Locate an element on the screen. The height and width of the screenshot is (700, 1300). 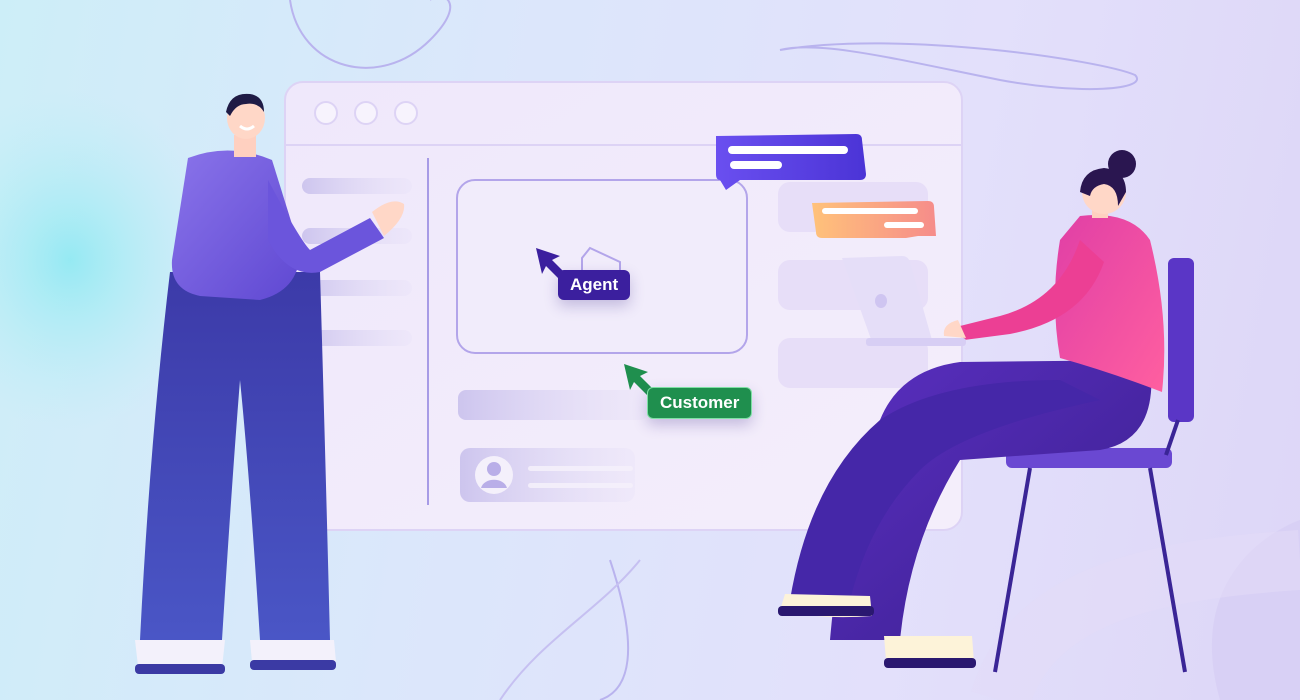
agent-cursor-label: Agent is located at coordinates (594, 285).